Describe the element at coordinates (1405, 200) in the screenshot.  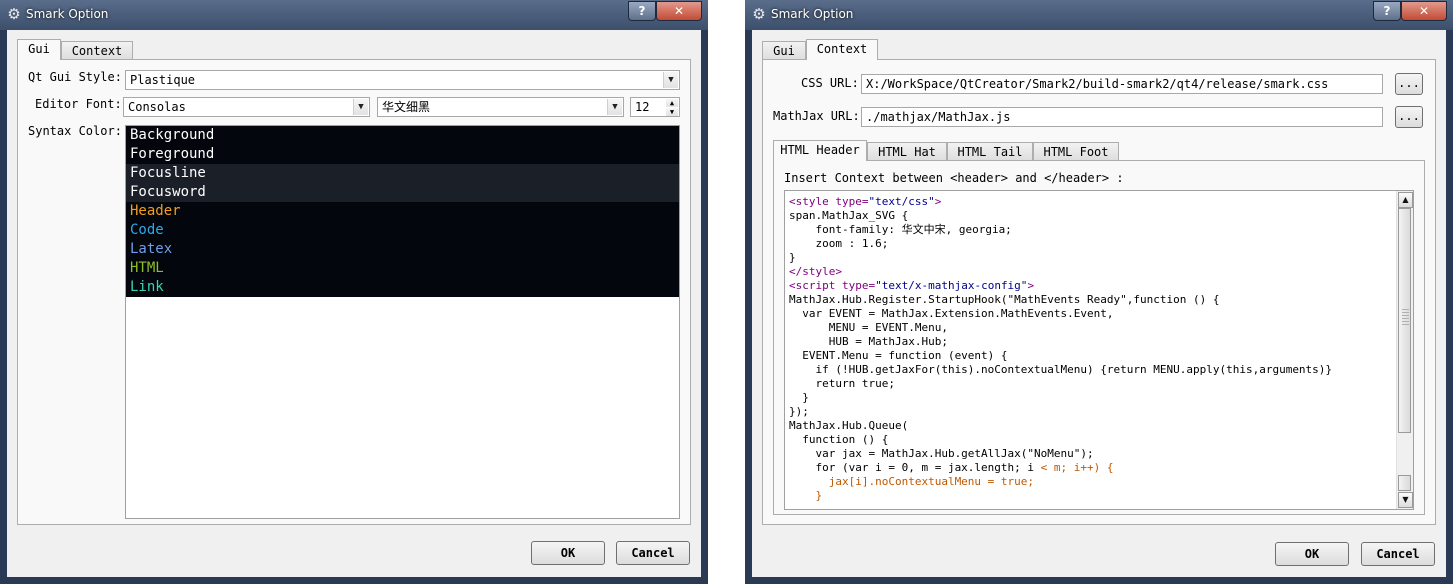
I see `scroll-up-icon: ▲` at that location.